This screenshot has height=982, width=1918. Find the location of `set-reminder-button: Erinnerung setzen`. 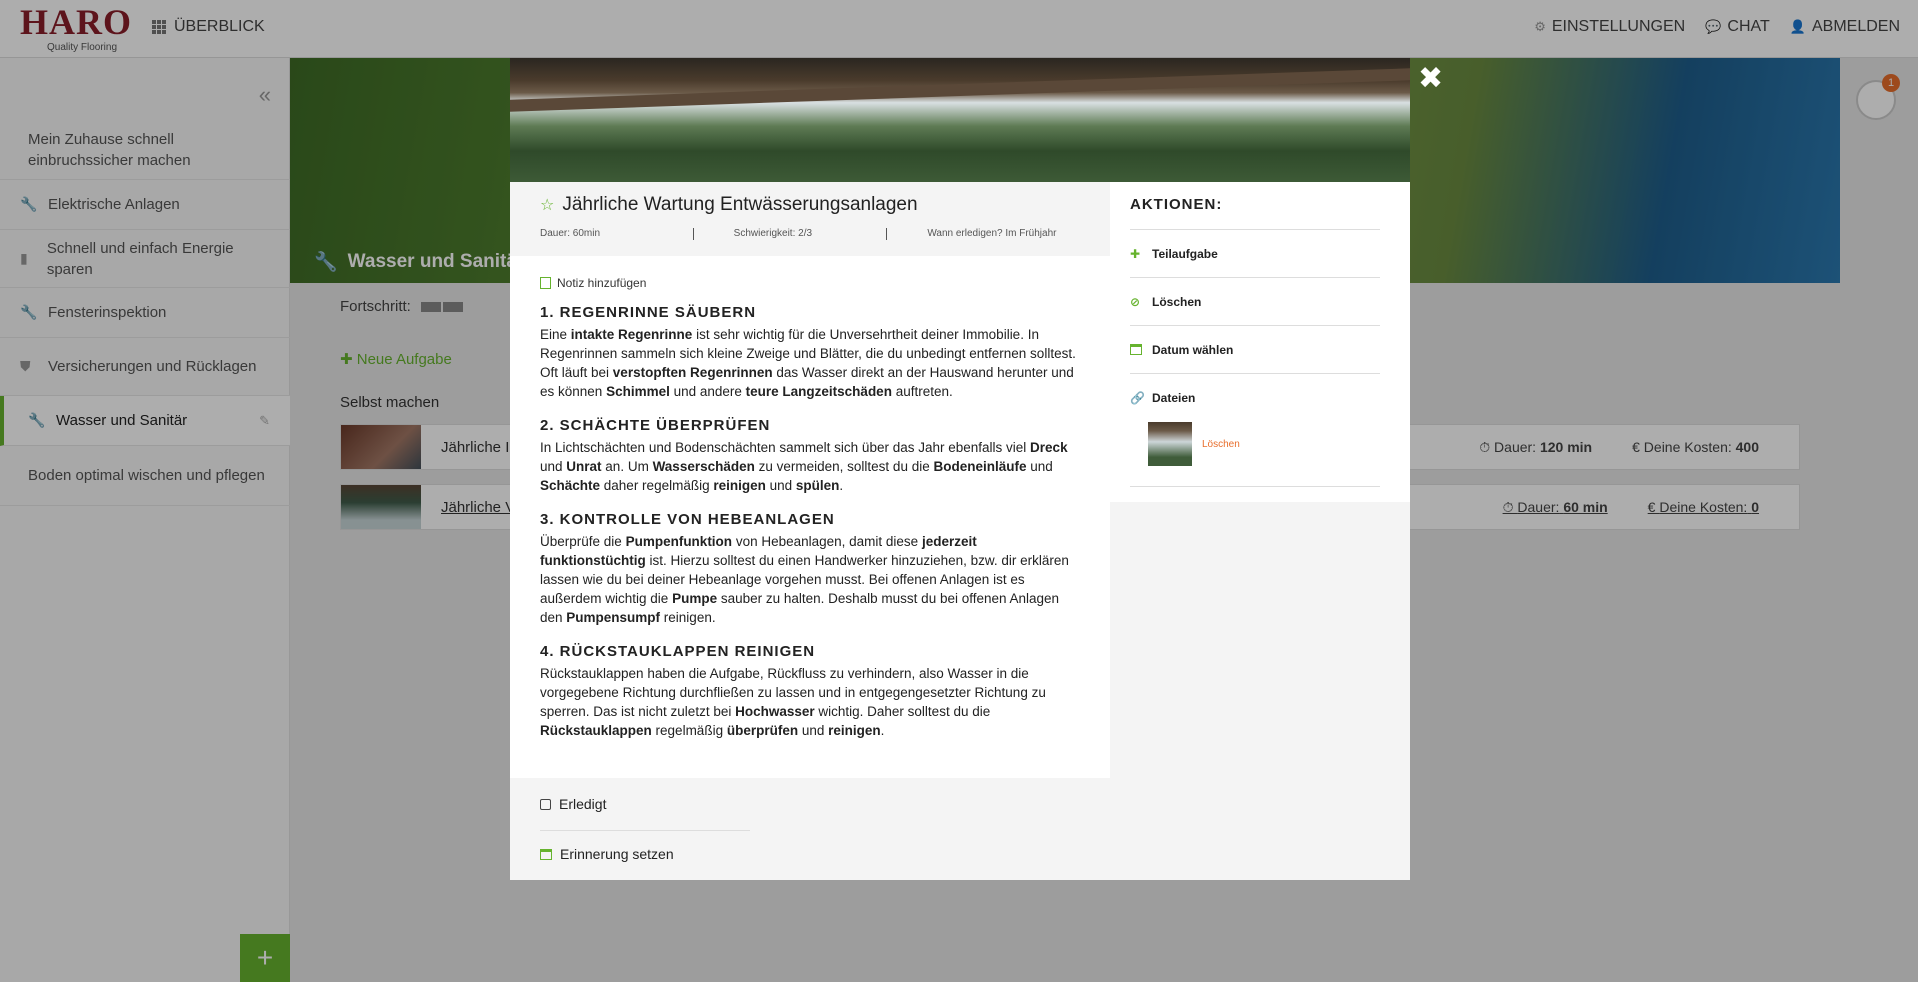

set-reminder-button: Erinnerung setzen is located at coordinates (607, 854).